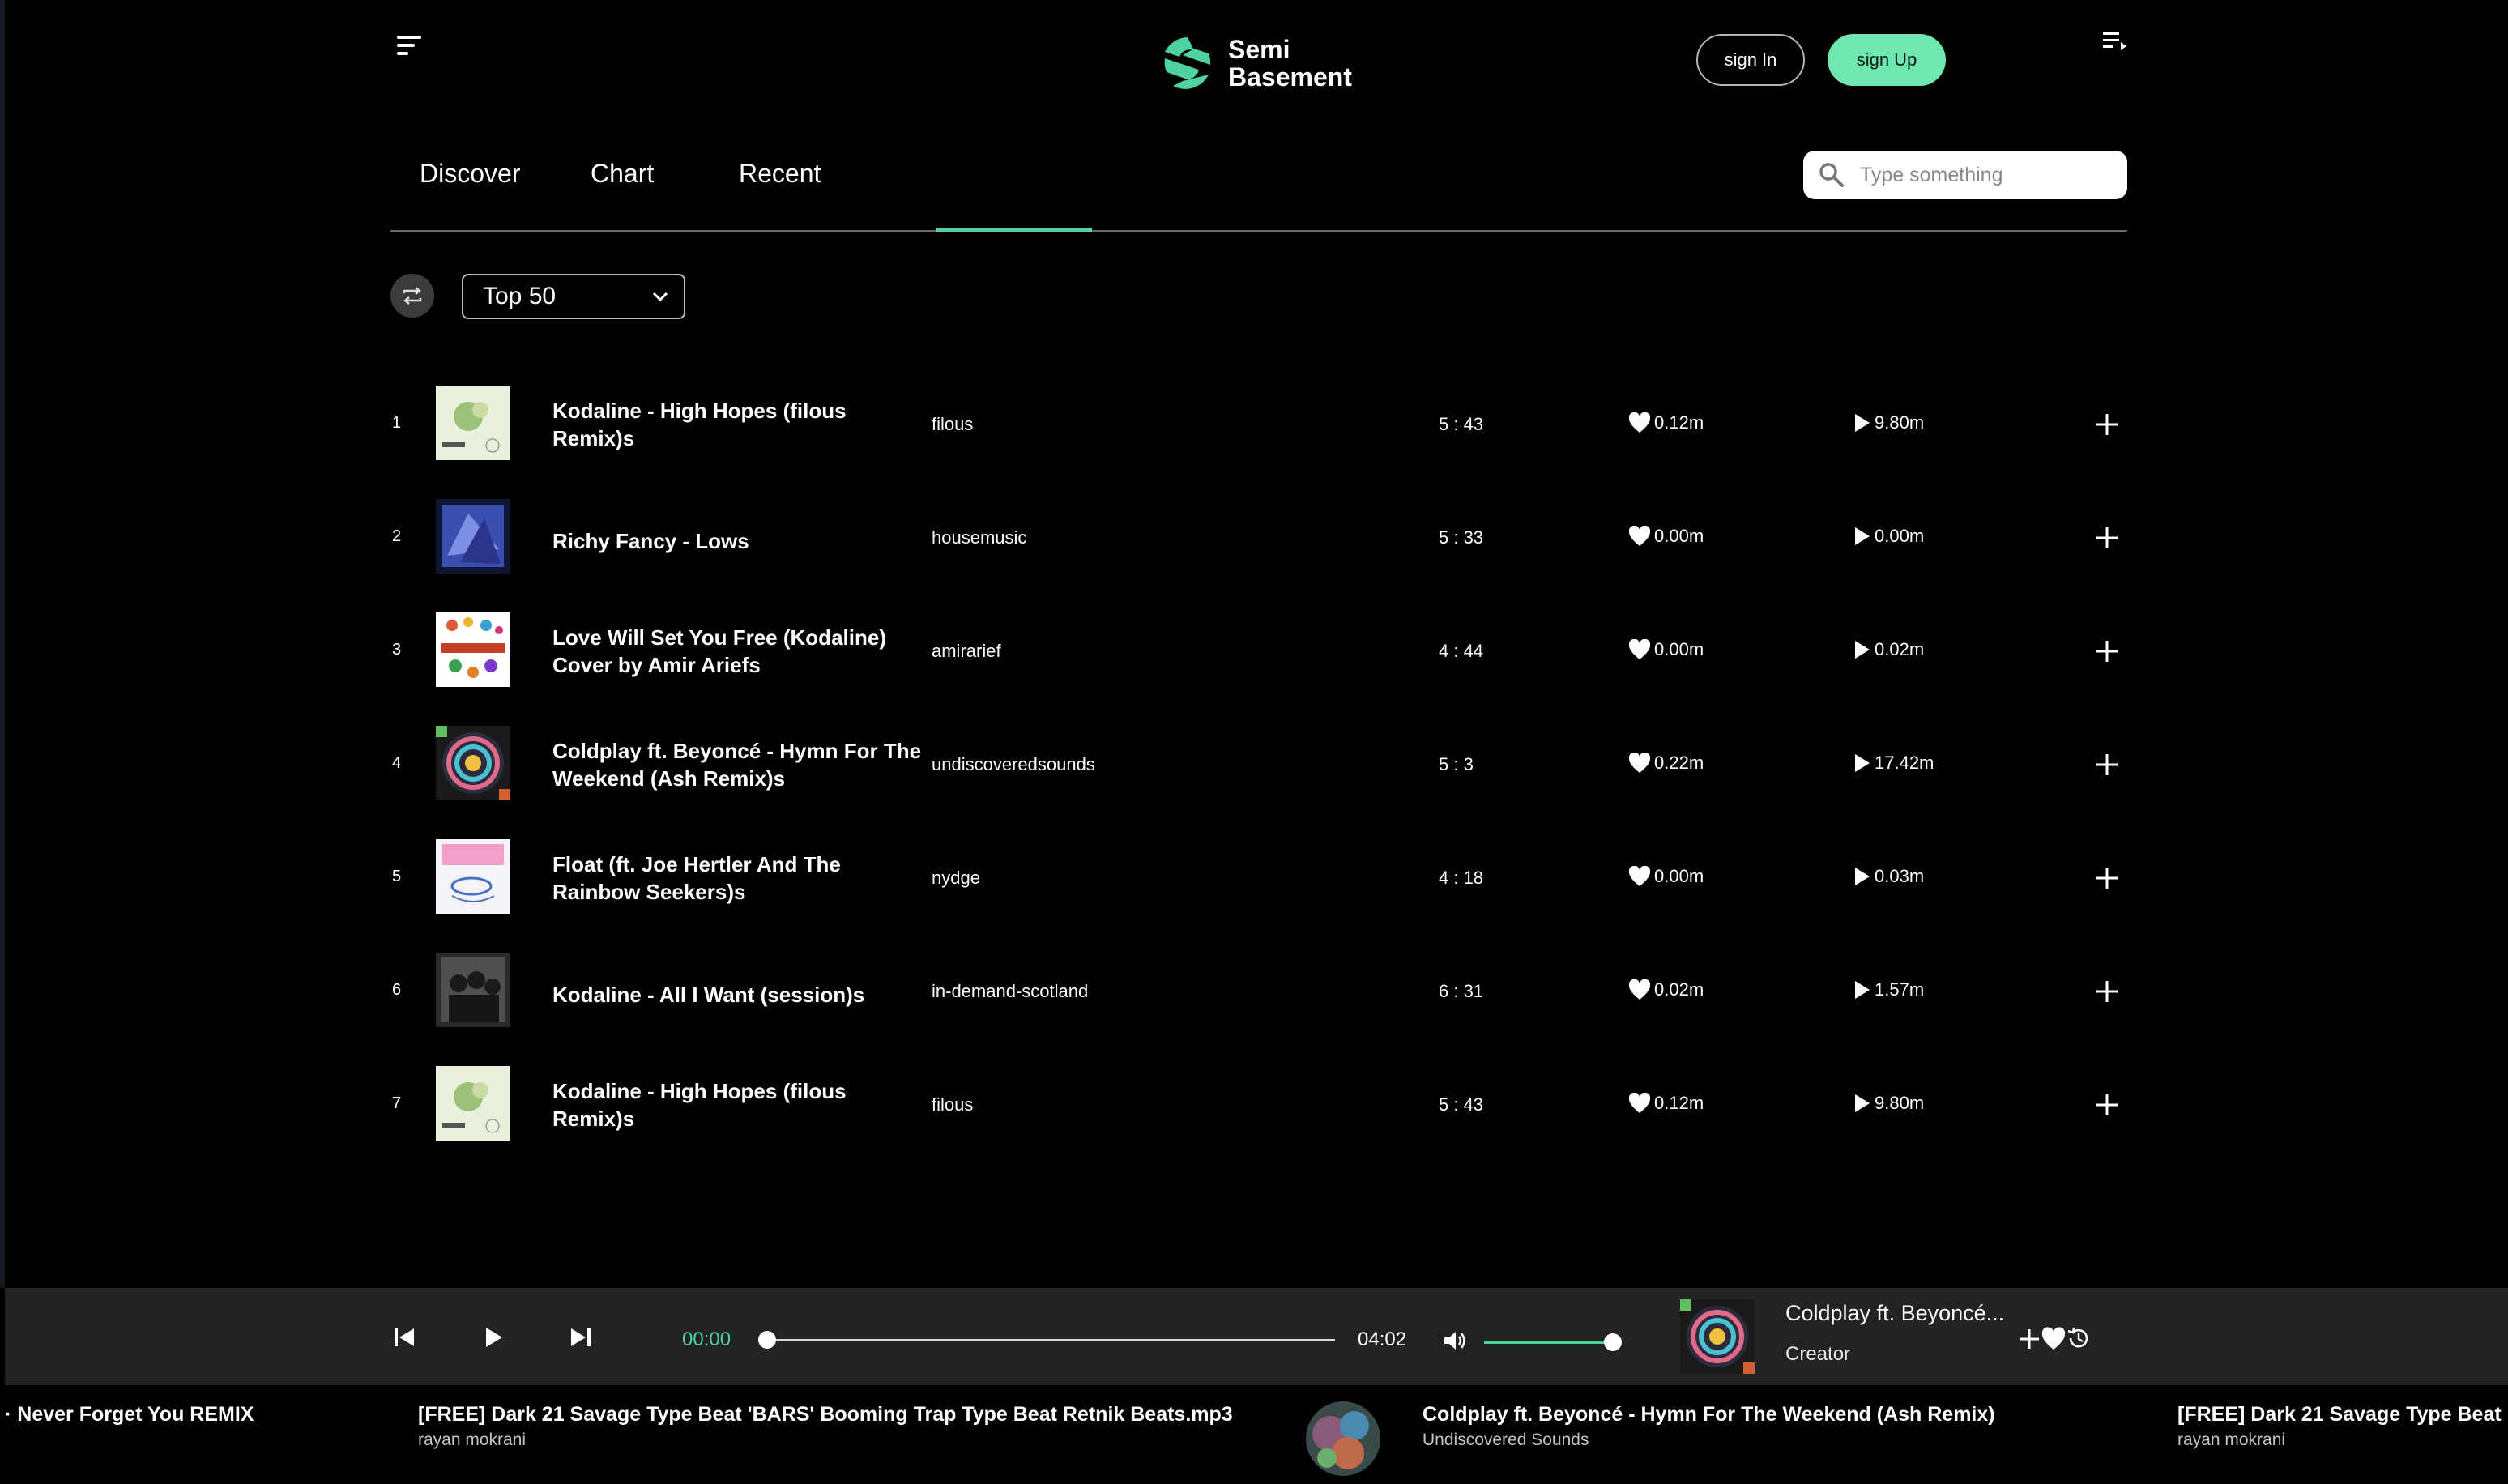 The height and width of the screenshot is (1484, 2508). I want to click on sign-in-button: sign In, so click(1750, 60).